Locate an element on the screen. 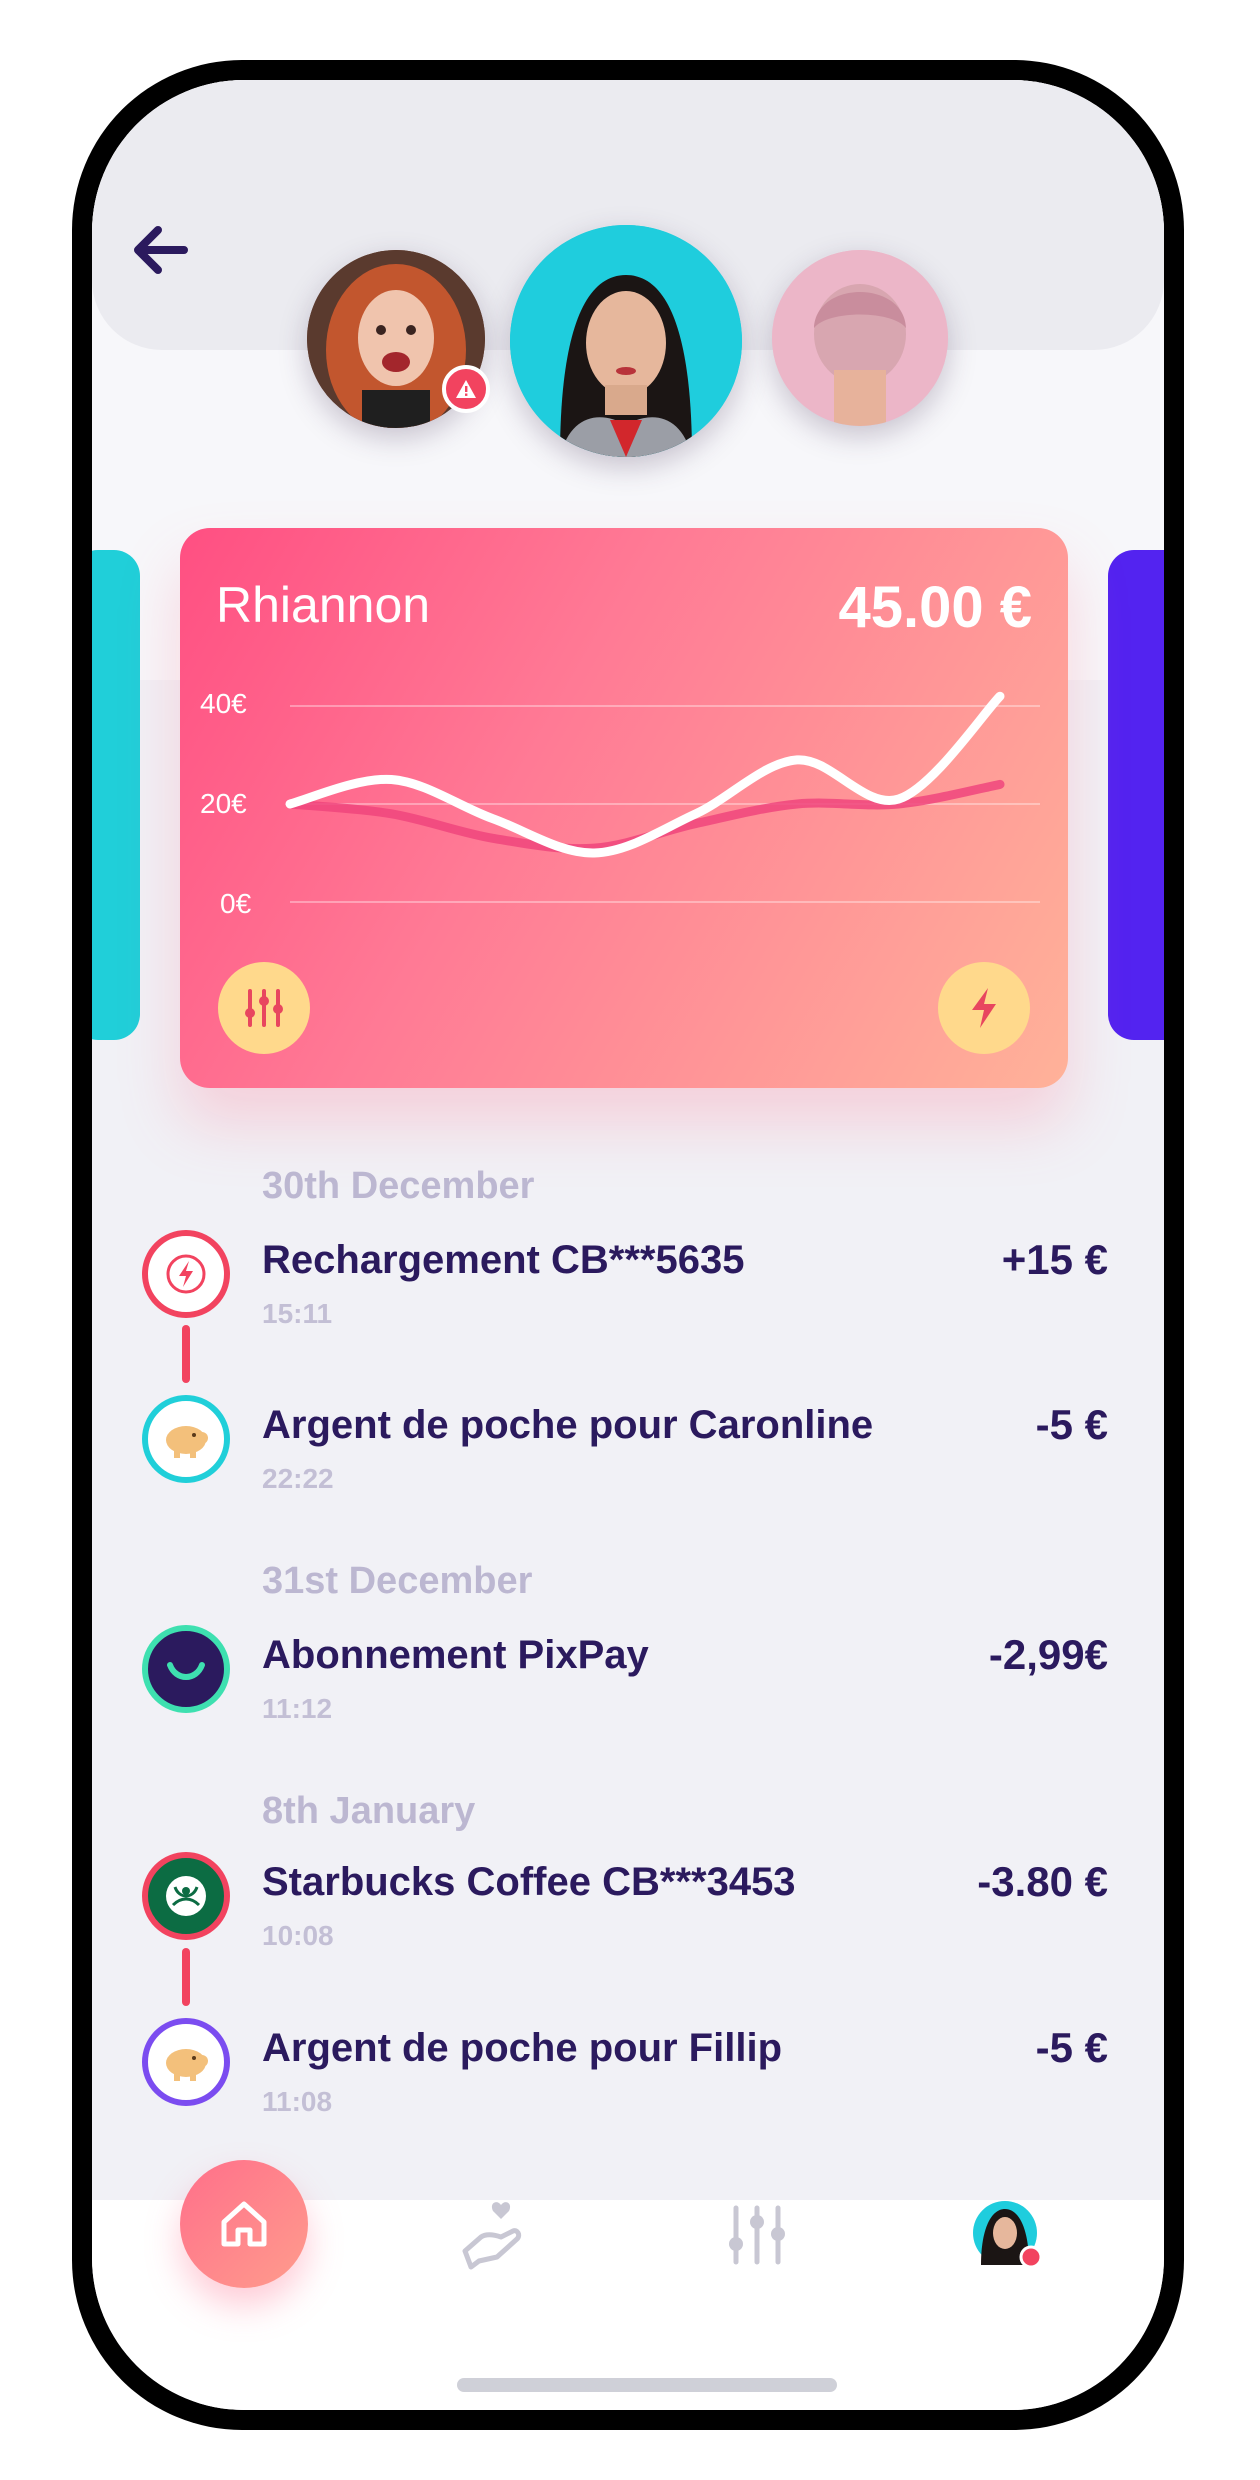 The height and width of the screenshot is (2480, 1260). nav-profile-button is located at coordinates (1007, 2235).